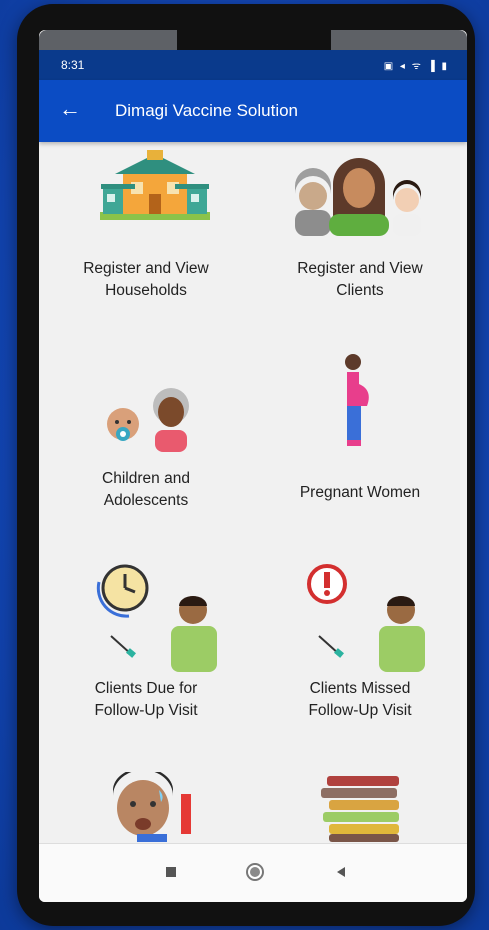 This screenshot has height=930, width=489. What do you see at coordinates (416, 66) in the screenshot?
I see `status-icons: ▣ ◂ ᯤ ▐ ▮` at bounding box center [416, 66].